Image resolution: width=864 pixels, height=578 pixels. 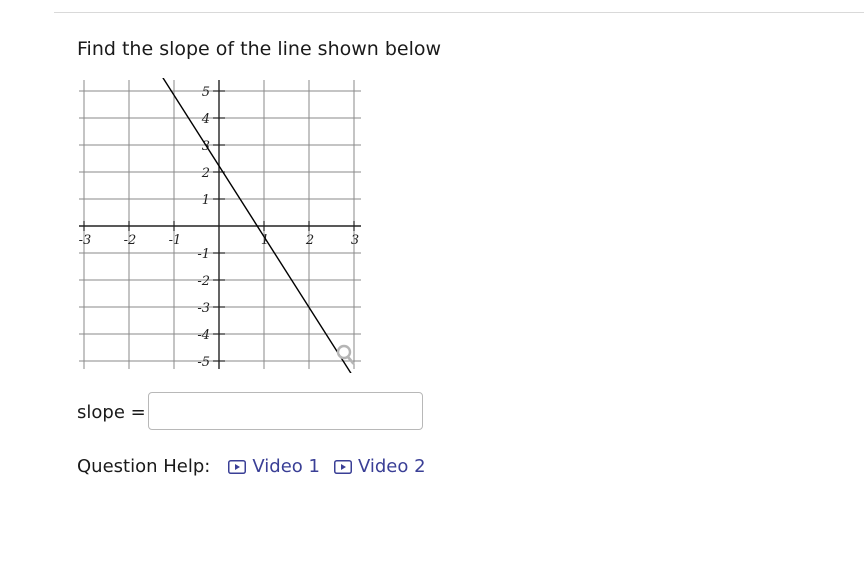 What do you see at coordinates (286, 466) in the screenshot?
I see `video-1-label: Video 1` at bounding box center [286, 466].